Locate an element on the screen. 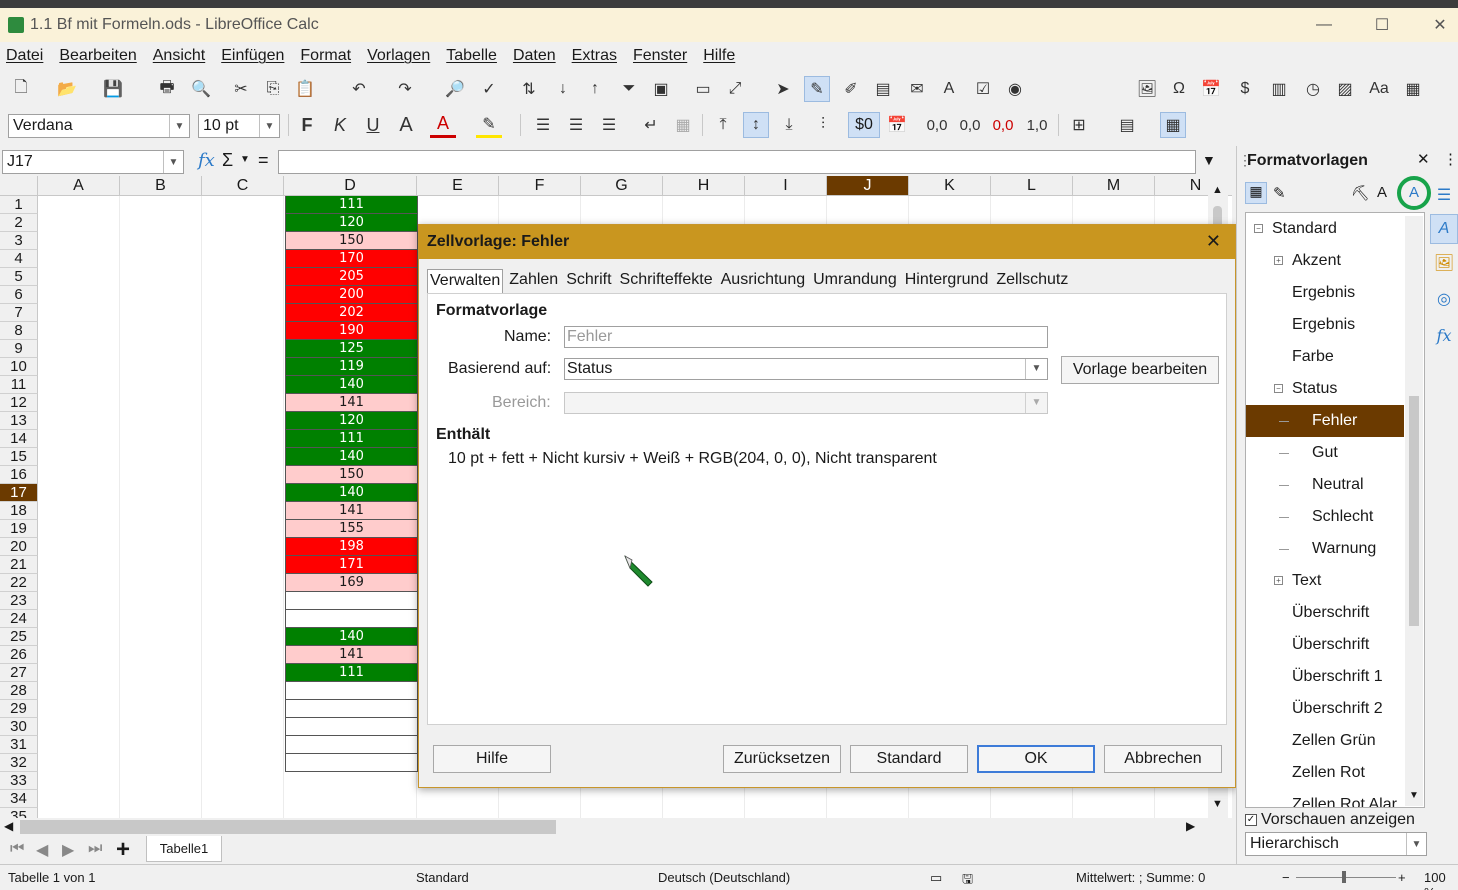  row-header-17: 17 is located at coordinates (19, 493).